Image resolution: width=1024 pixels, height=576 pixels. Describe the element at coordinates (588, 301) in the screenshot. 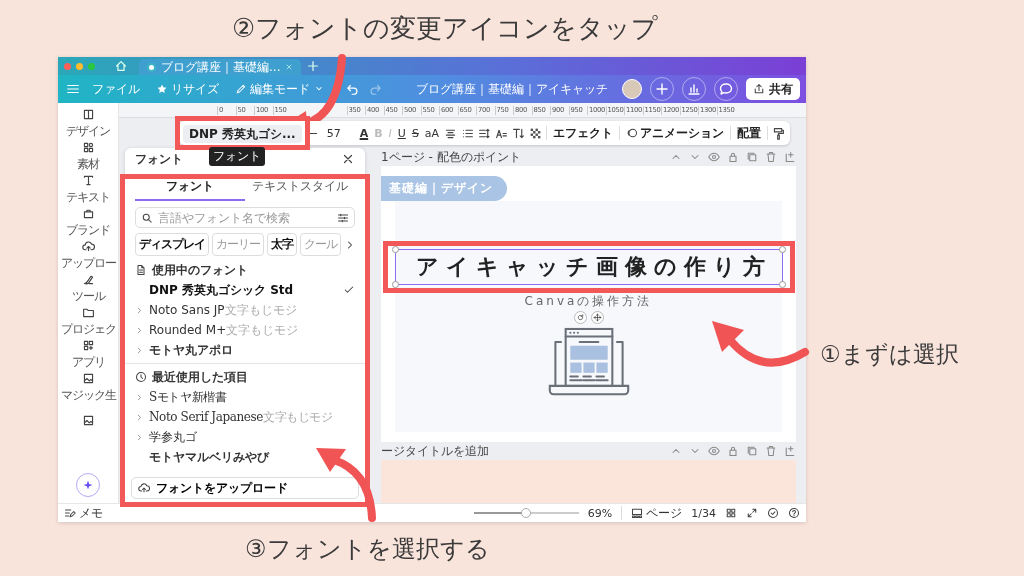

I see `subheading: Canvaの操作方法` at that location.